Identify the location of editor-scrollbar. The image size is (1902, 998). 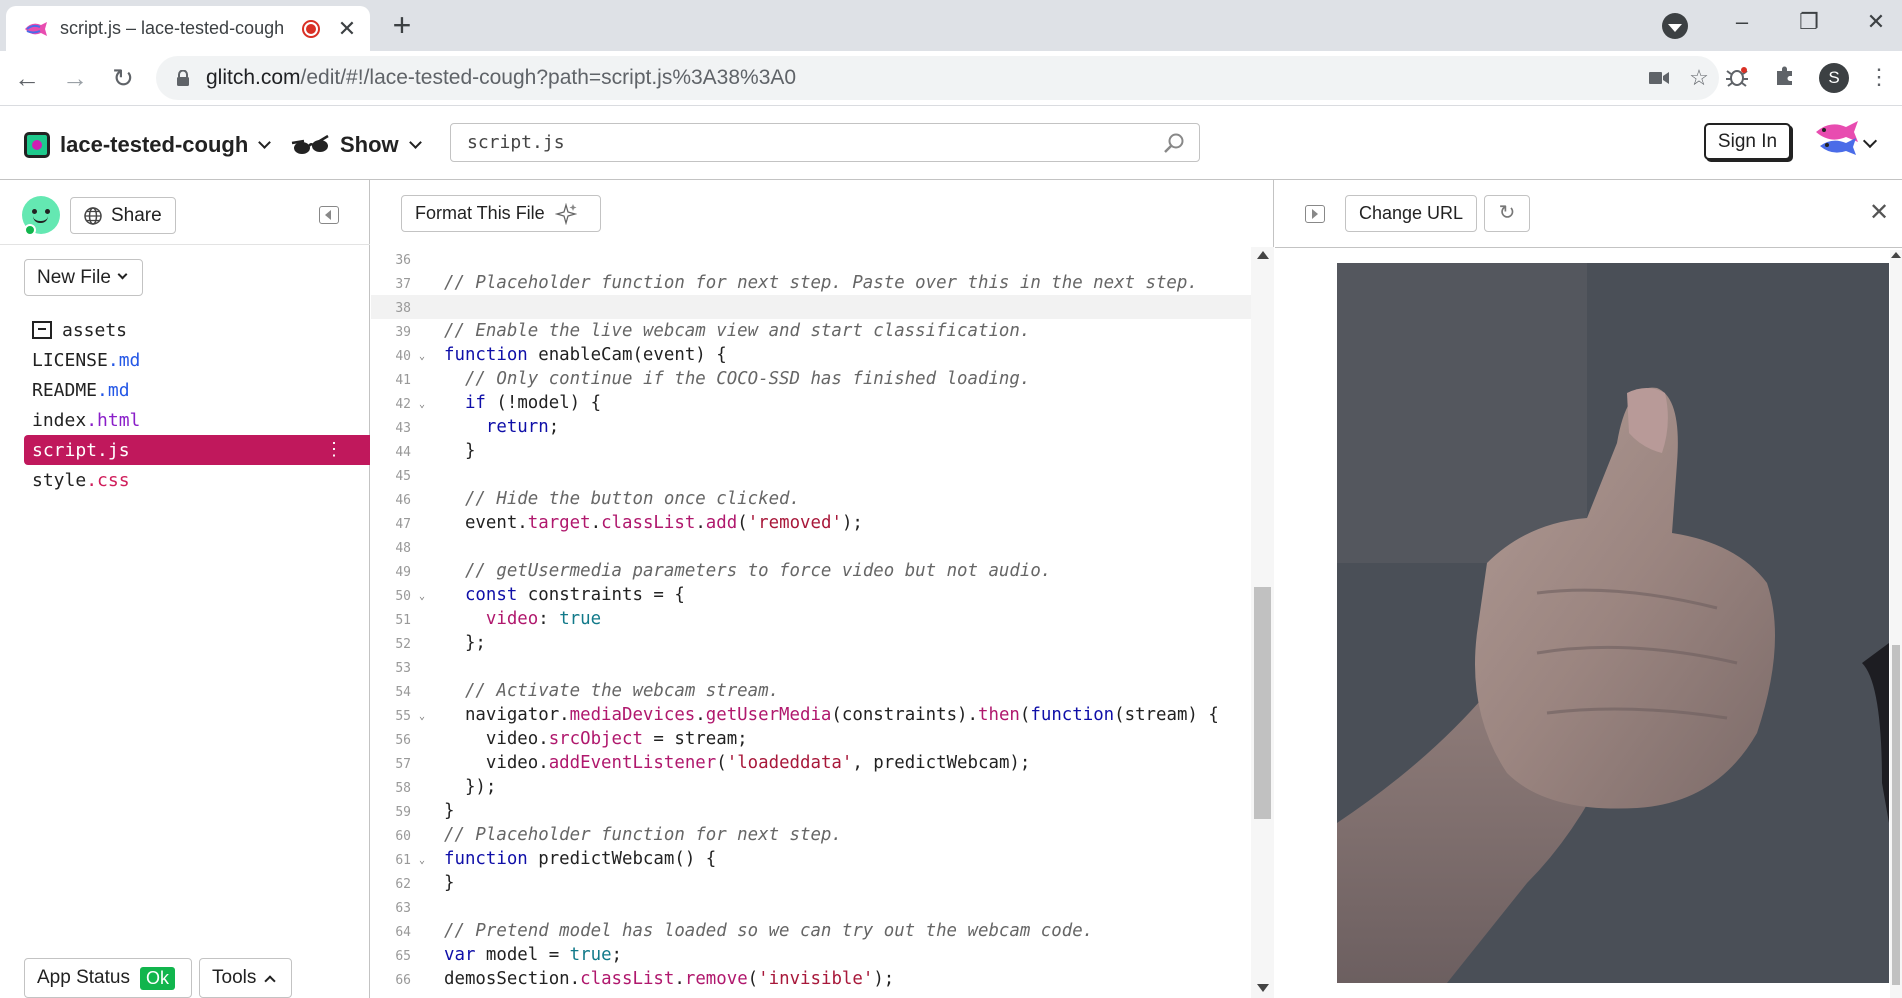
(1262, 622).